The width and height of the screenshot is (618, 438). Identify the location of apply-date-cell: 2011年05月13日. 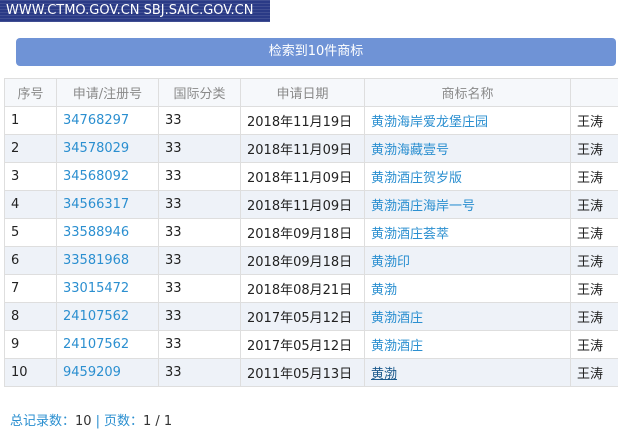
(302, 372).